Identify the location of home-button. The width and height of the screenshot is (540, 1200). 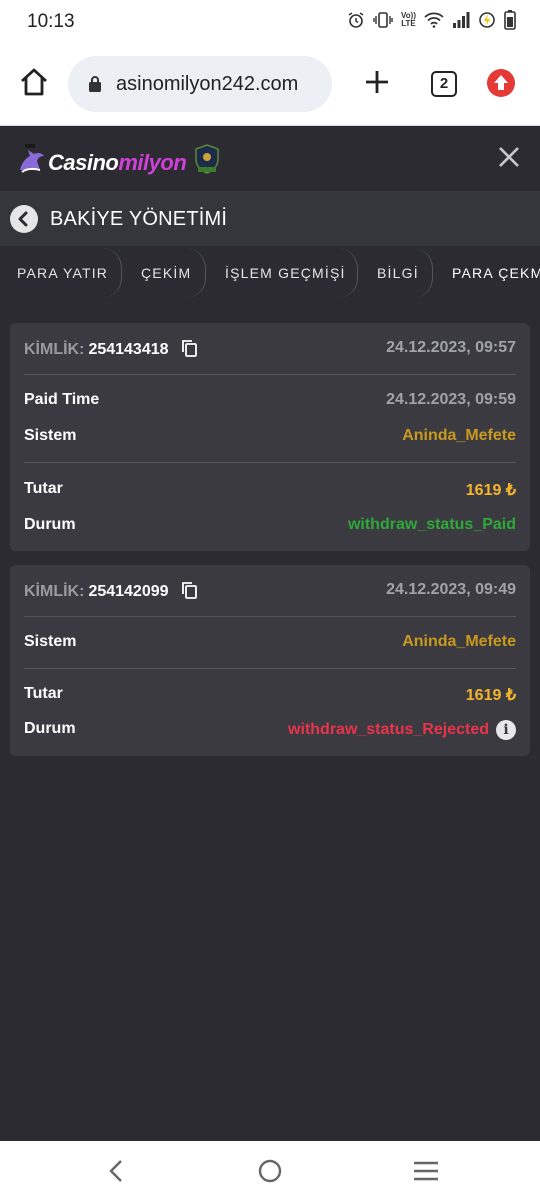
(34, 82).